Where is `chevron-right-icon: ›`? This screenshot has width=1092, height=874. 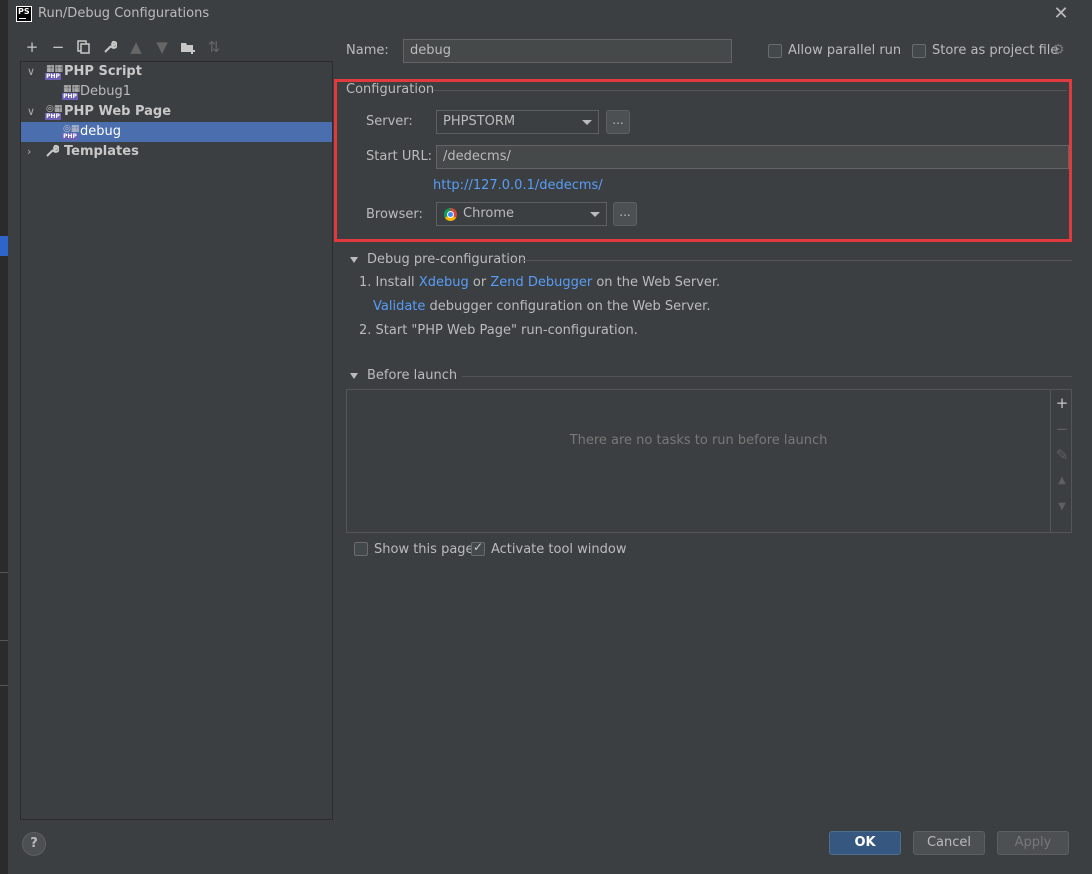
chevron-right-icon: › is located at coordinates (33, 152).